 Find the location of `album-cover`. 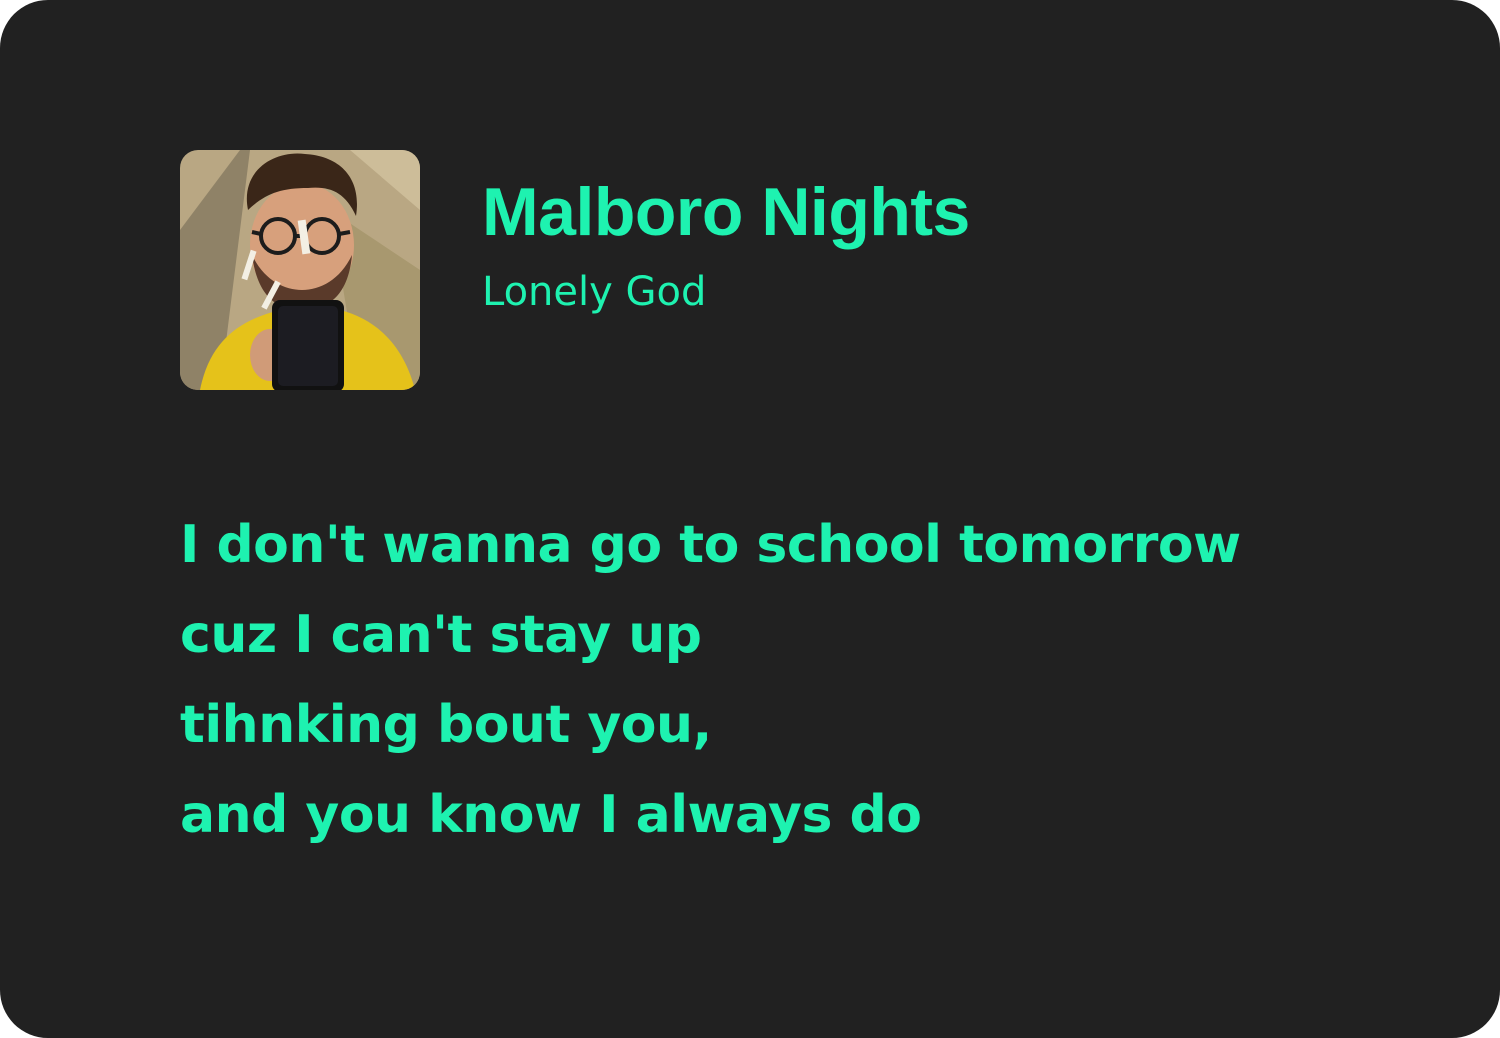

album-cover is located at coordinates (300, 270).